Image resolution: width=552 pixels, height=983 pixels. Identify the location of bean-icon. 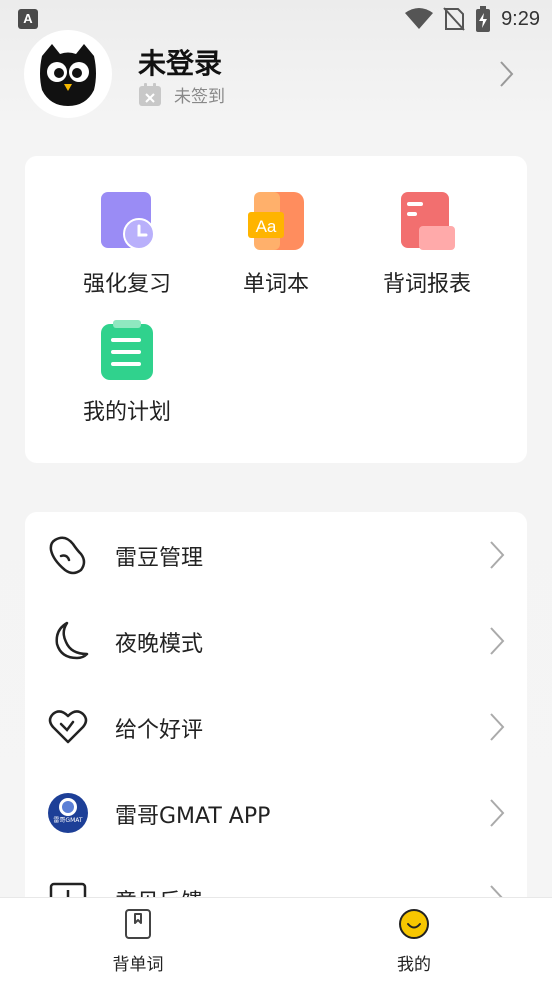
(67, 555).